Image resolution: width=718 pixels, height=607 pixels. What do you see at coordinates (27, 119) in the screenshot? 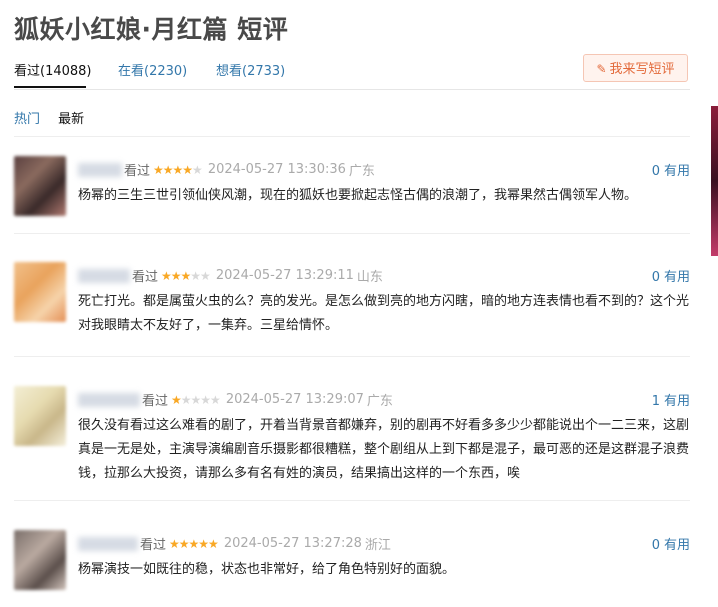
I see `filter-hot: 热门` at bounding box center [27, 119].